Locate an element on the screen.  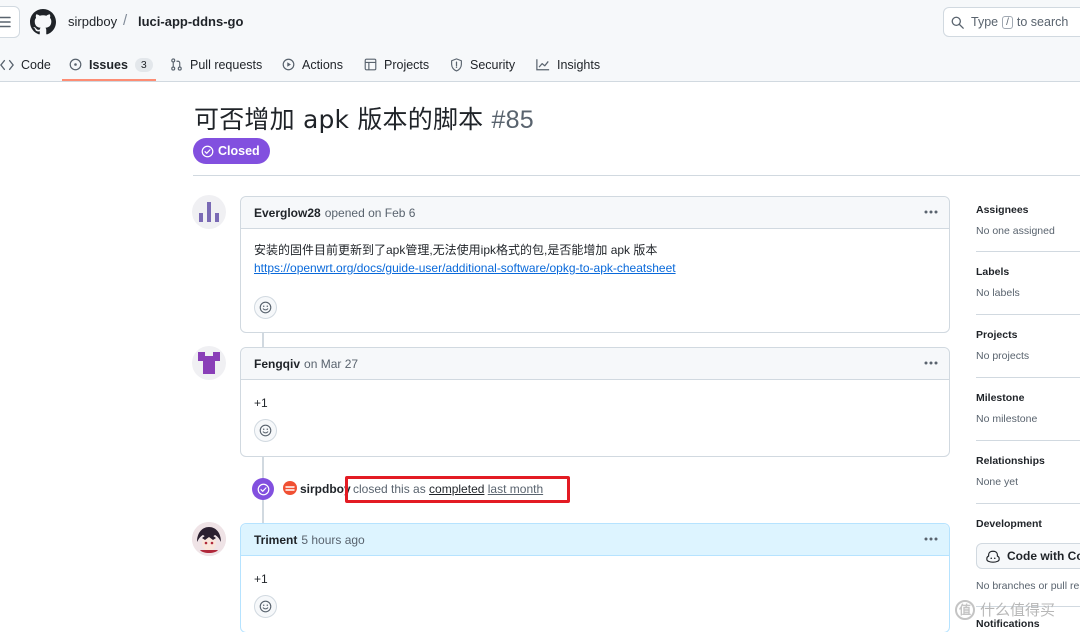
sidebar-value: No milestone is located at coordinates (1007, 419).